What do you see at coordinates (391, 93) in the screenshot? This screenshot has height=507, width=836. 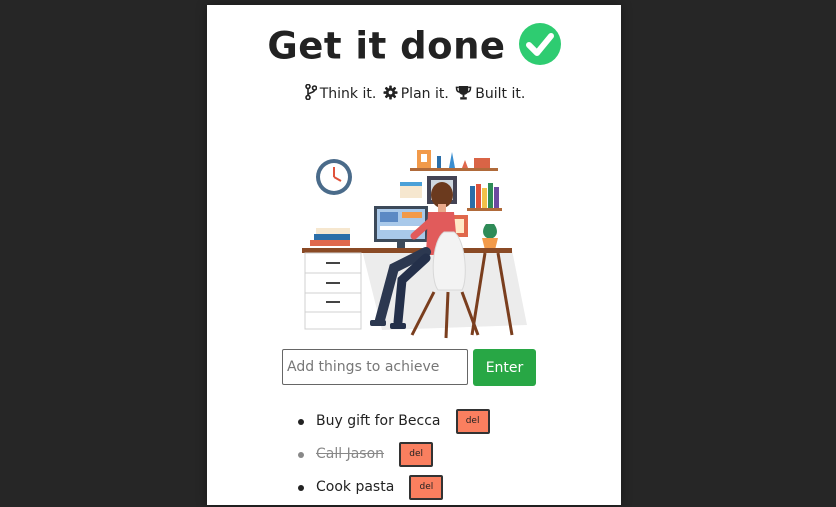 I see `gear-icon` at bounding box center [391, 93].